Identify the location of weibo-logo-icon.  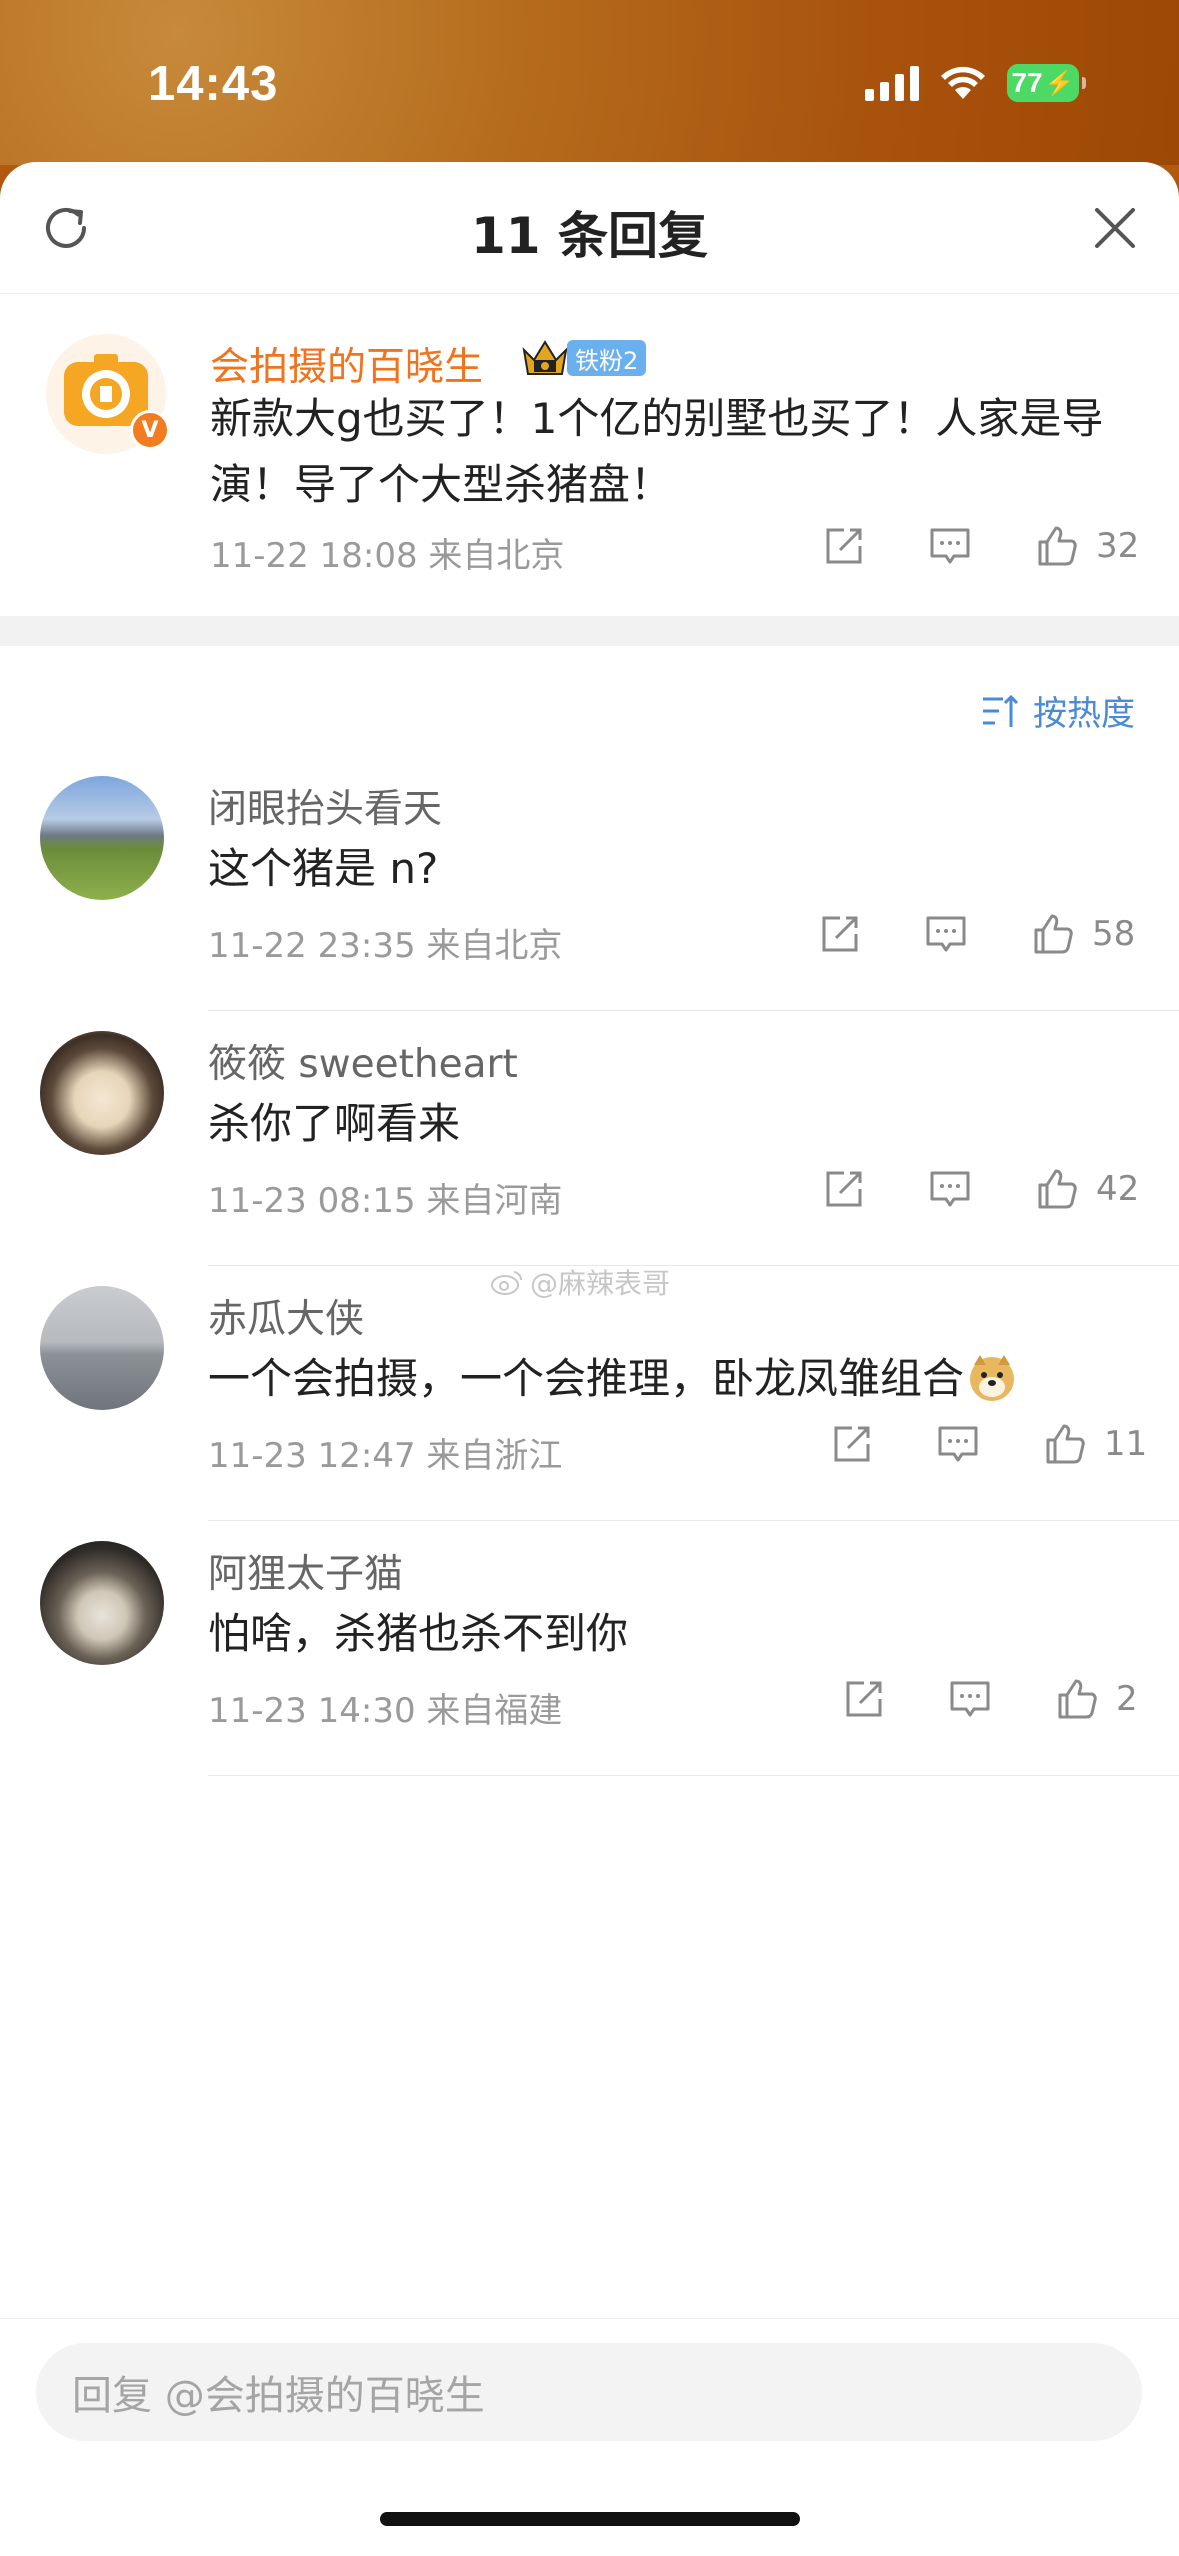
(507, 1283).